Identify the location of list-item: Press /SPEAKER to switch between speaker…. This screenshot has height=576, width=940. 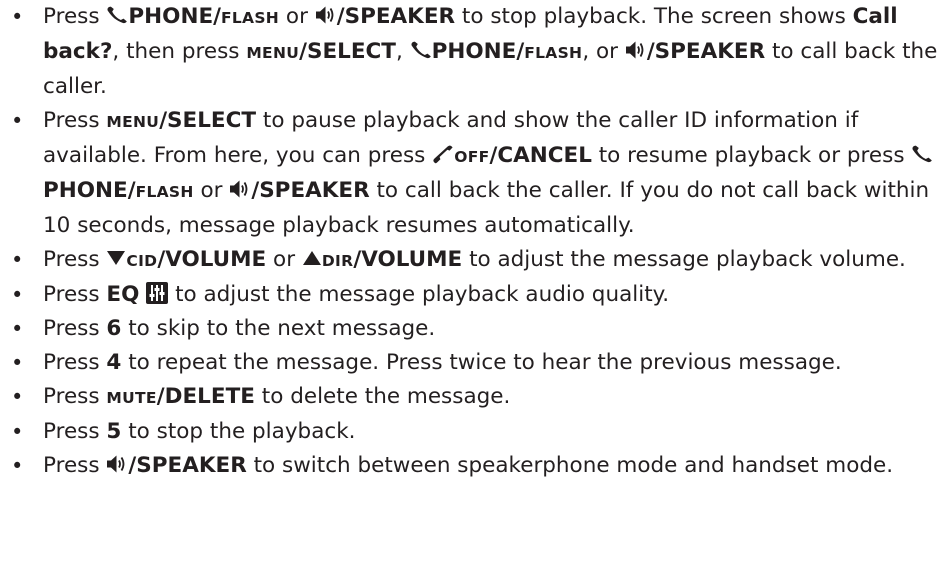
(470, 466).